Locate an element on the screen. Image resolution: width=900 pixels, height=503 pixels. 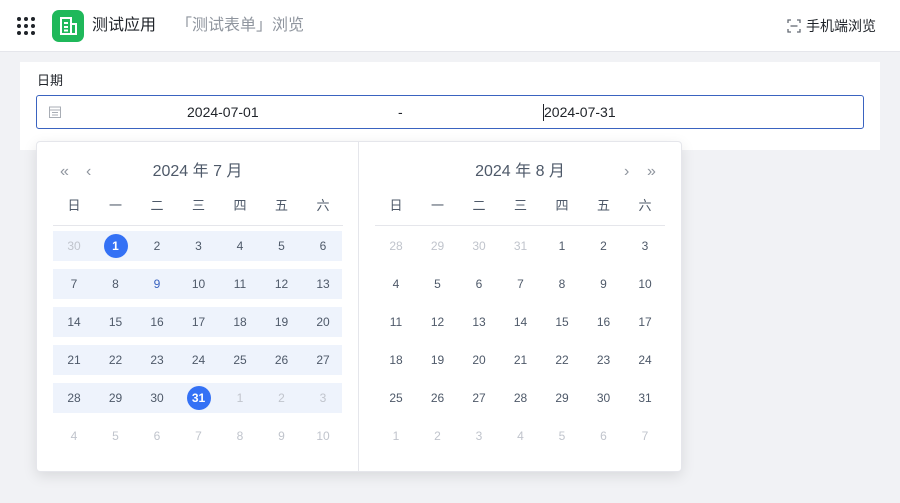
end-date-input: 2024-07-31 is located at coordinates (580, 112).